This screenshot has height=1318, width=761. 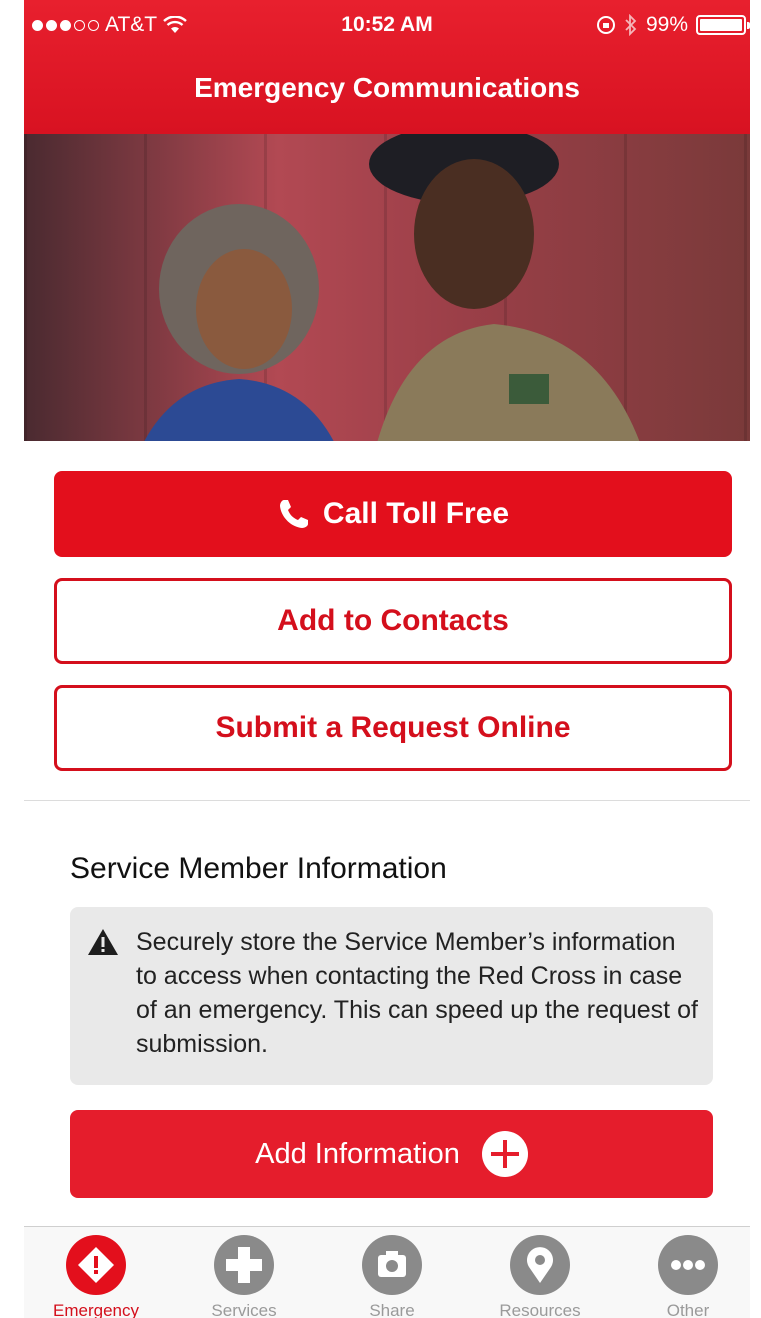 I want to click on camera-icon, so click(x=392, y=1265).